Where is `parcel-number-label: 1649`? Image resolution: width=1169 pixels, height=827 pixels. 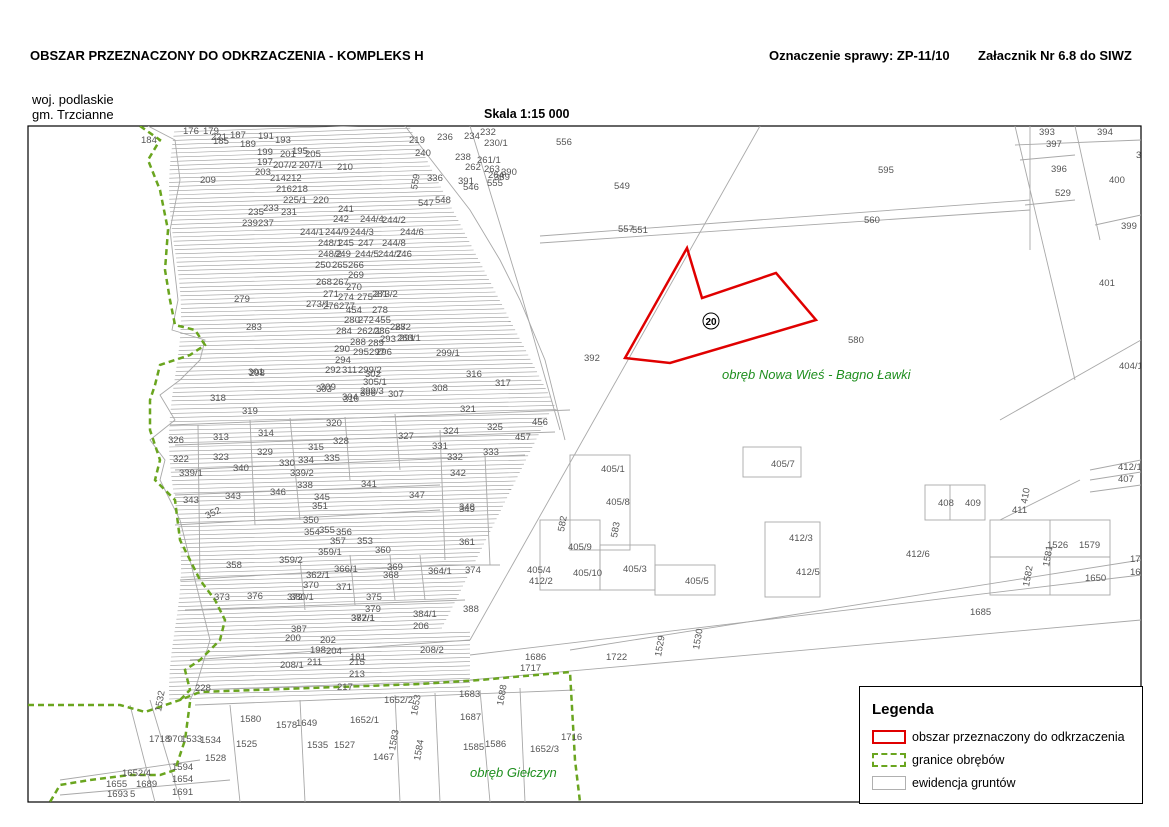 parcel-number-label: 1649 is located at coordinates (306, 723).